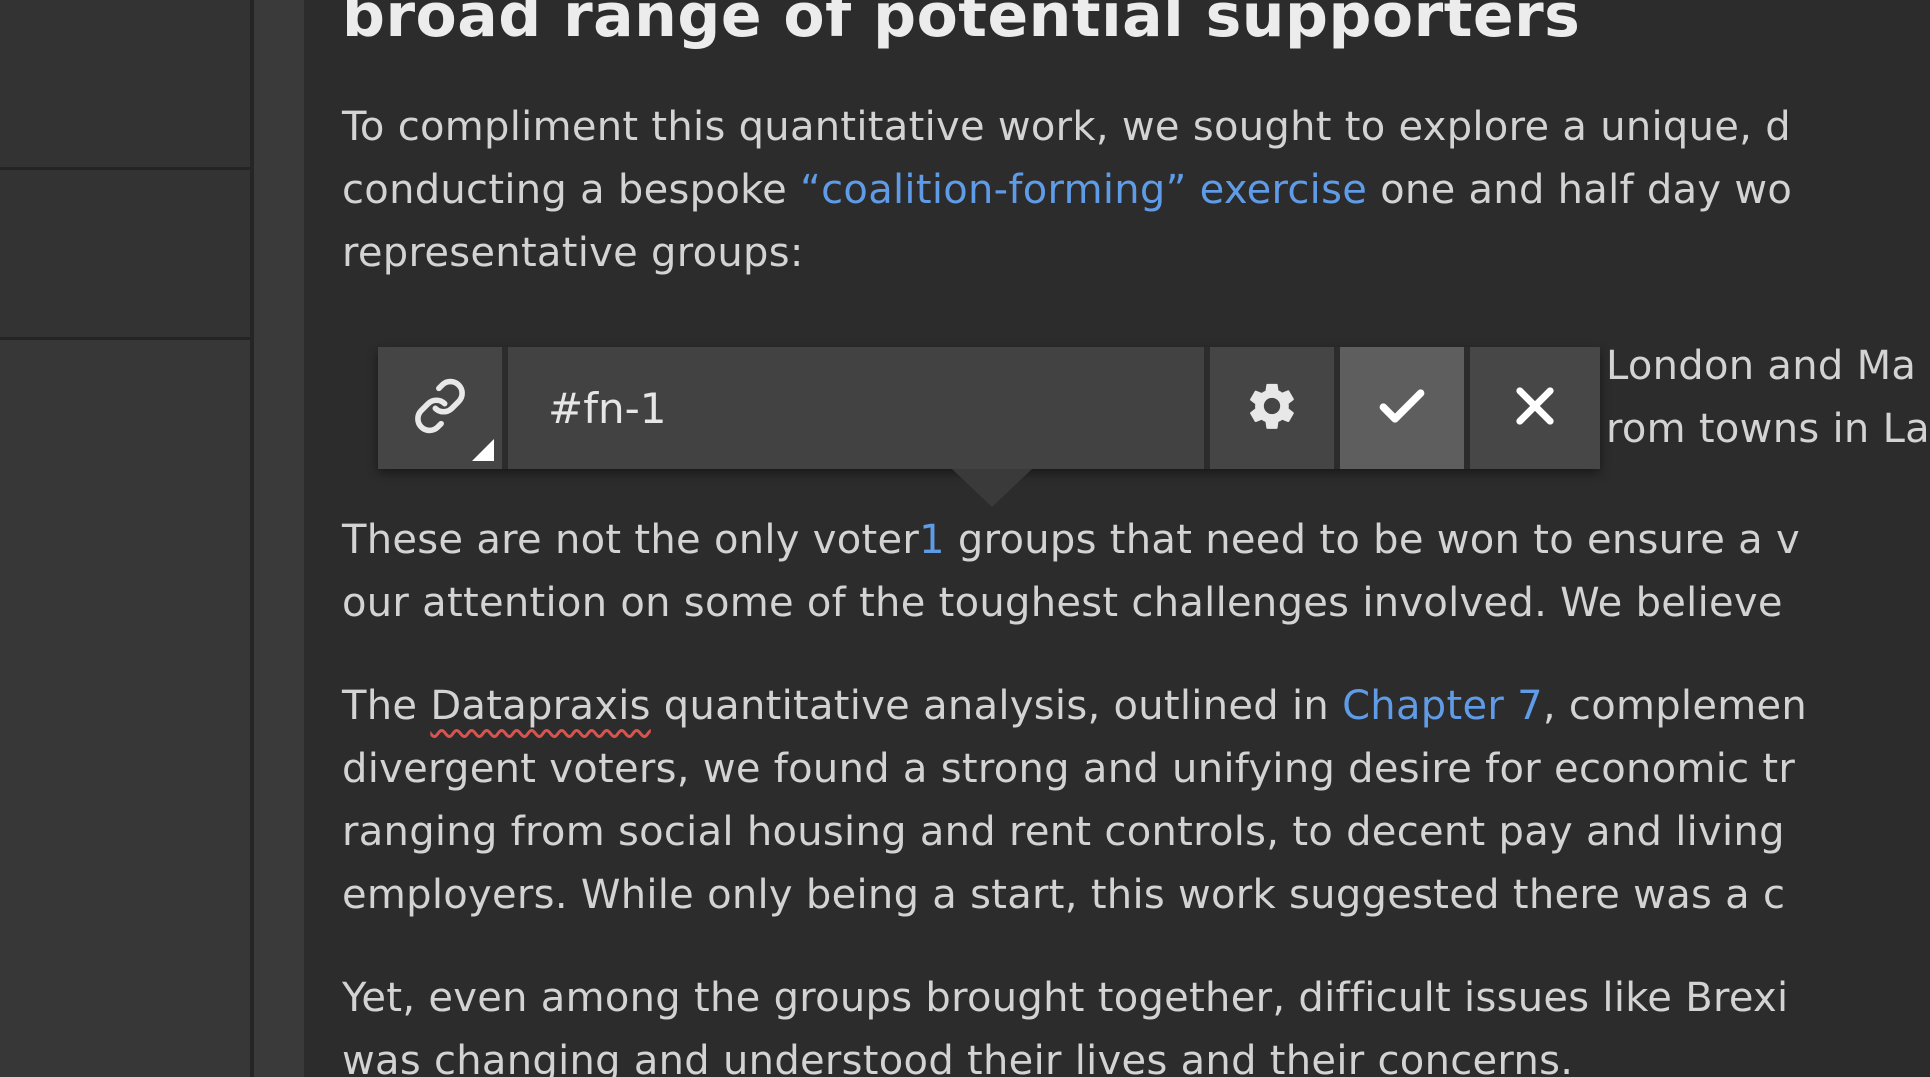 This screenshot has width=1930, height=1077. I want to click on sidebar-panel-bottom, so click(125, 708).